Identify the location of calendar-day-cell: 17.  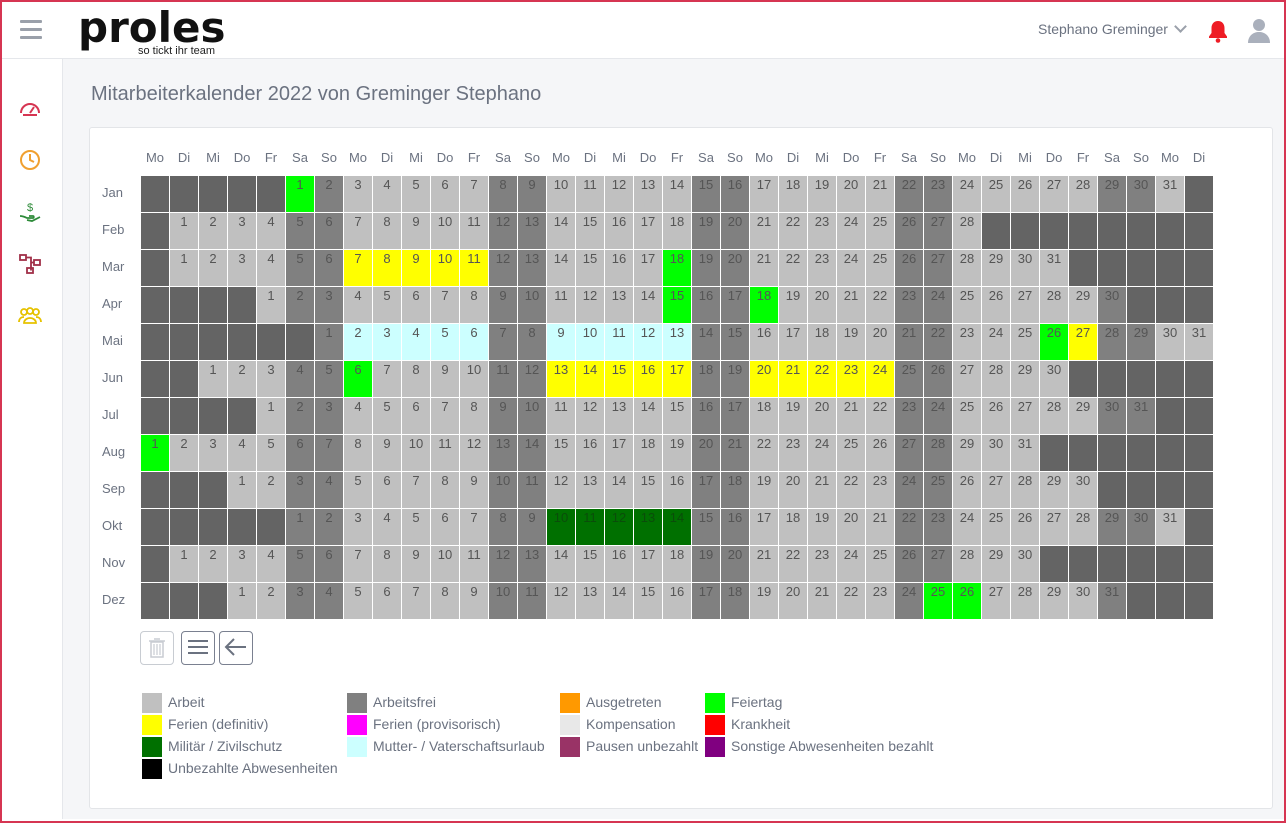
(793, 342).